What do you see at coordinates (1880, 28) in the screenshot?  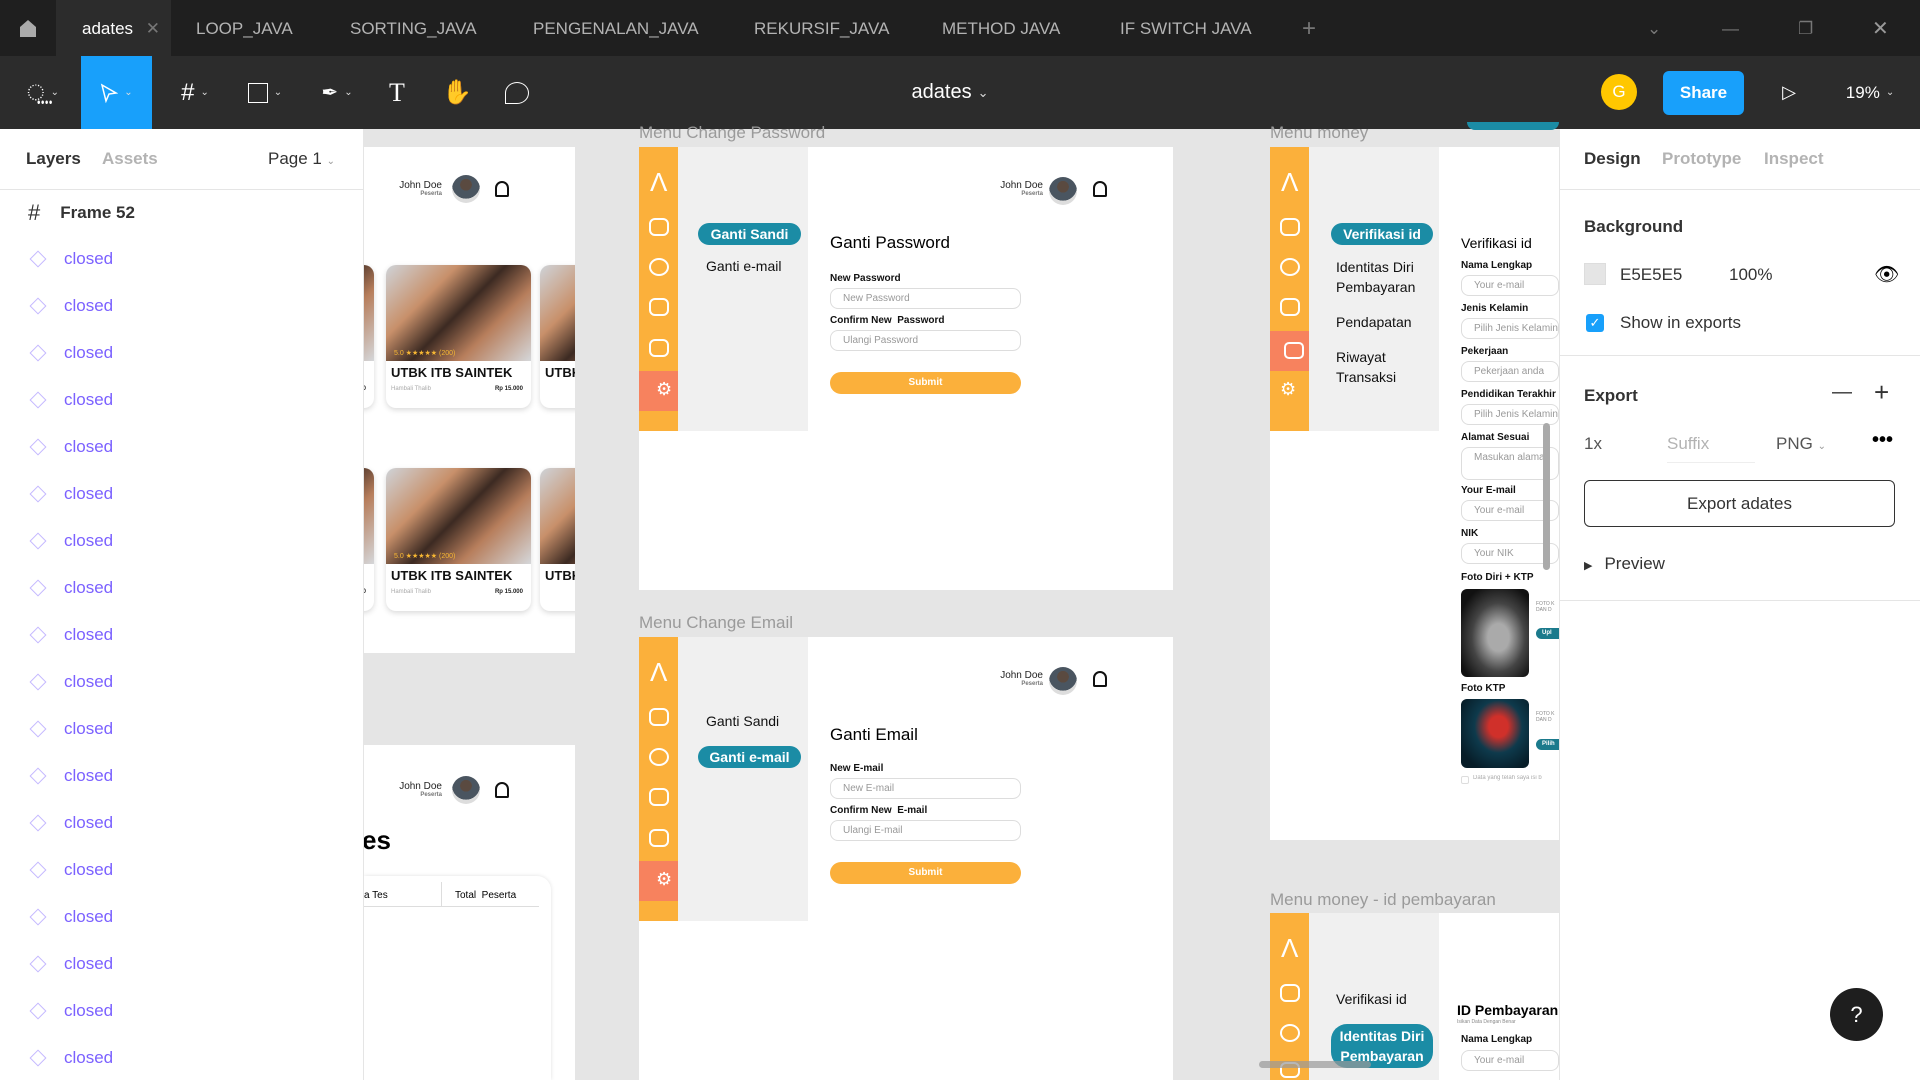 I see `close-window-icon: ✕` at bounding box center [1880, 28].